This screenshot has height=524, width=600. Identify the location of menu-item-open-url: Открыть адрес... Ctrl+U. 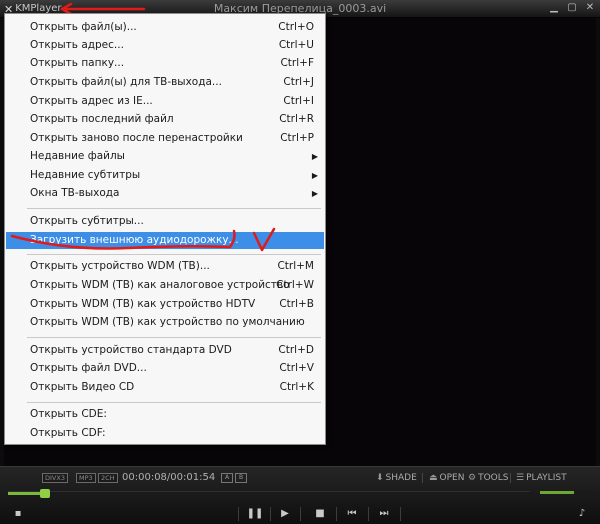
(165, 45).